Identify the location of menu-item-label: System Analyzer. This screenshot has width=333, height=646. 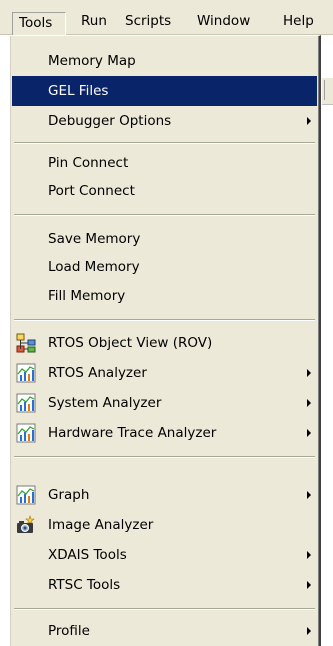
(105, 403).